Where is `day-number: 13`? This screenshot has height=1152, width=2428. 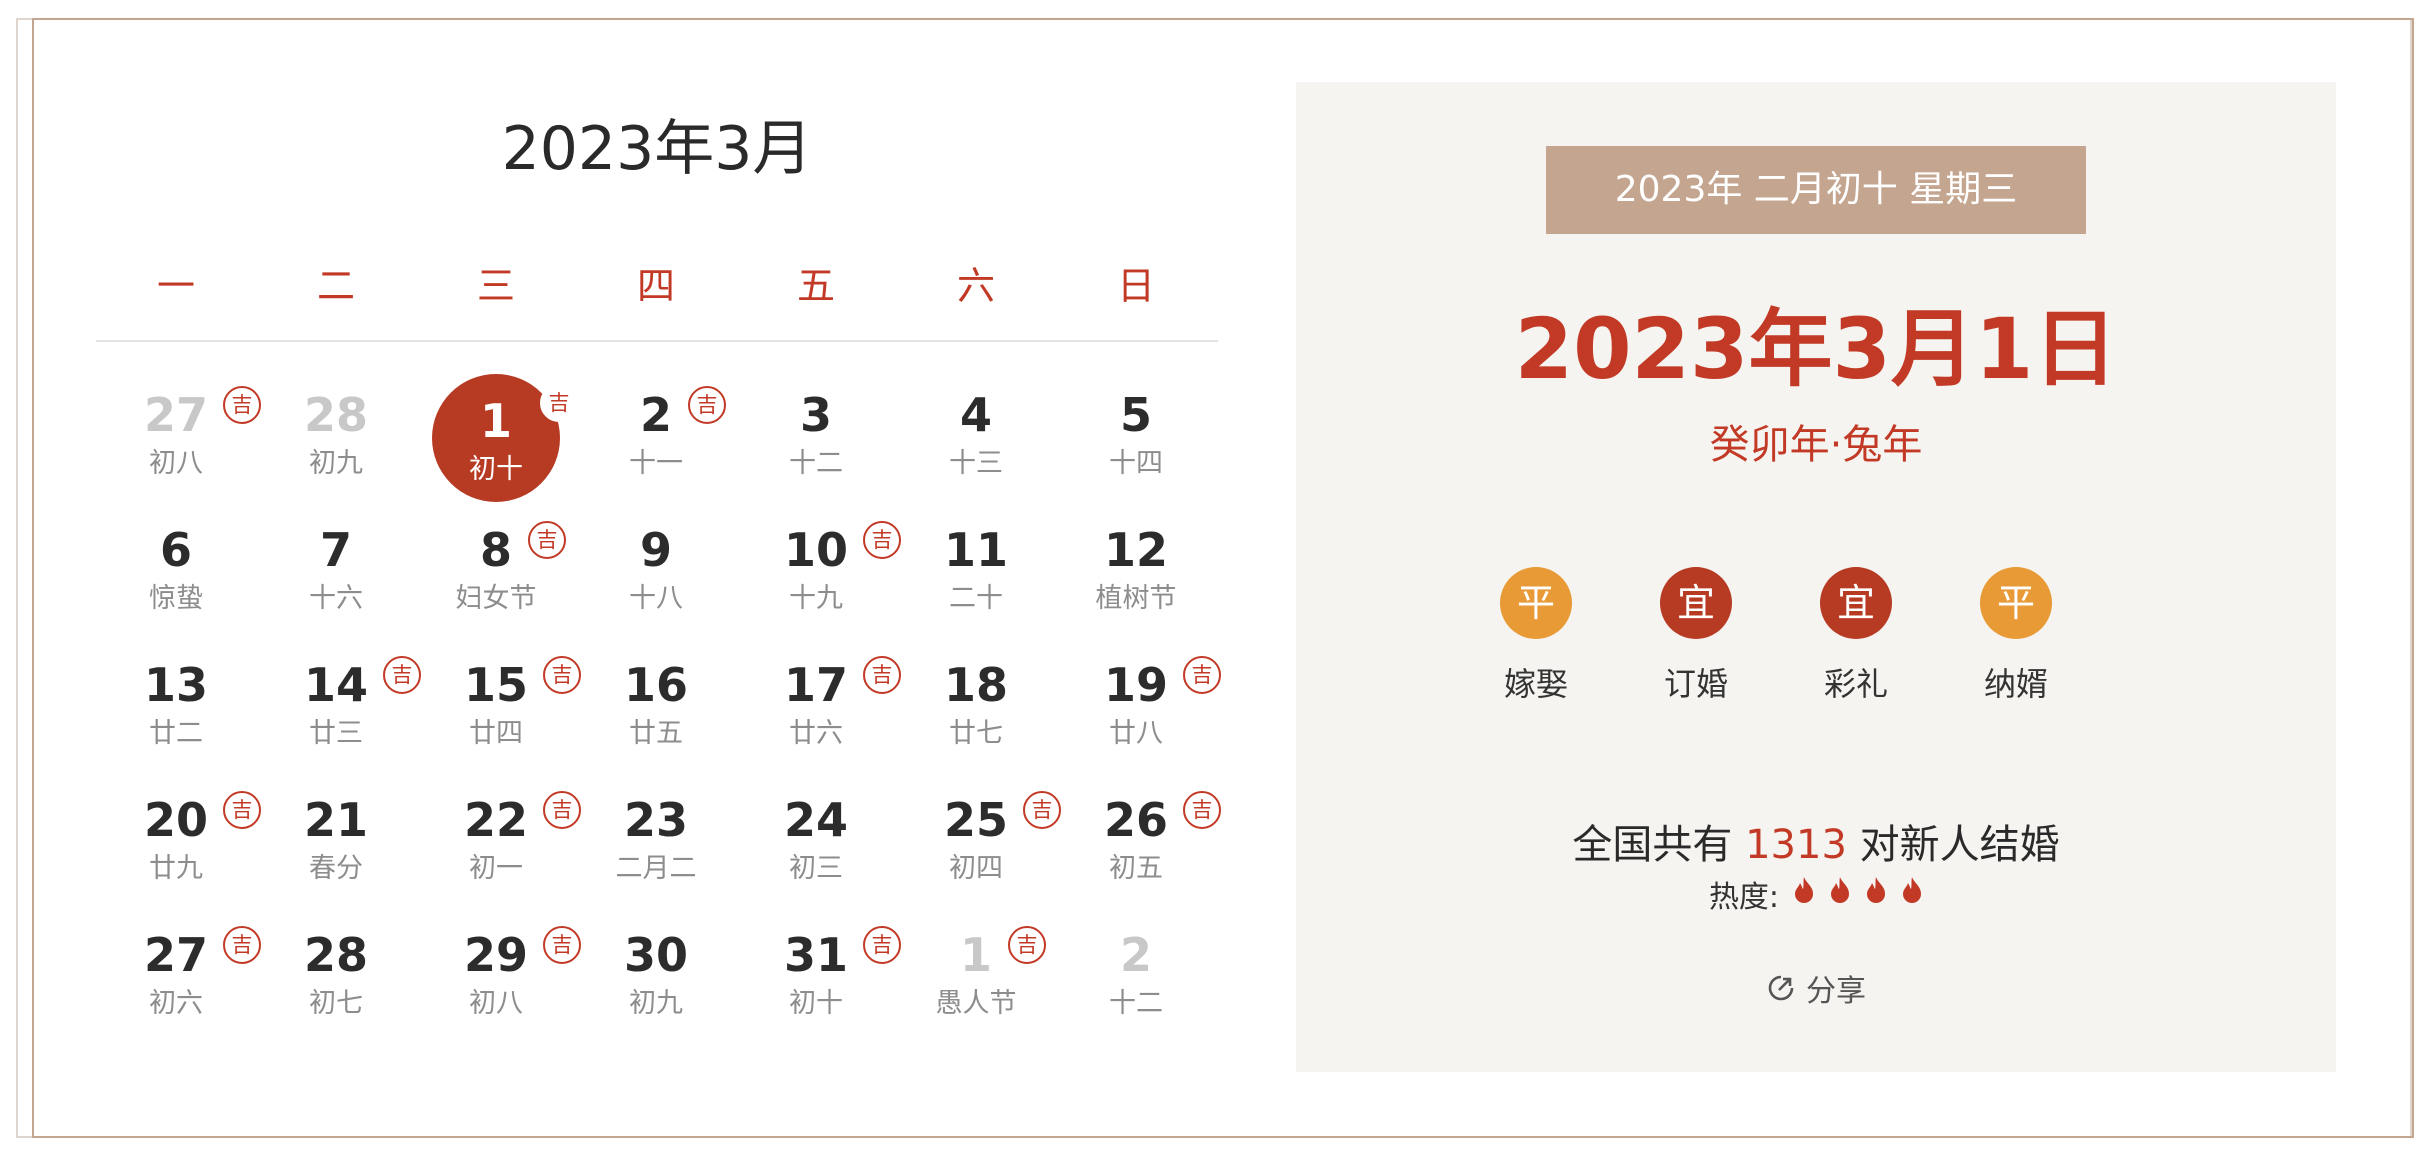 day-number: 13 is located at coordinates (175, 685).